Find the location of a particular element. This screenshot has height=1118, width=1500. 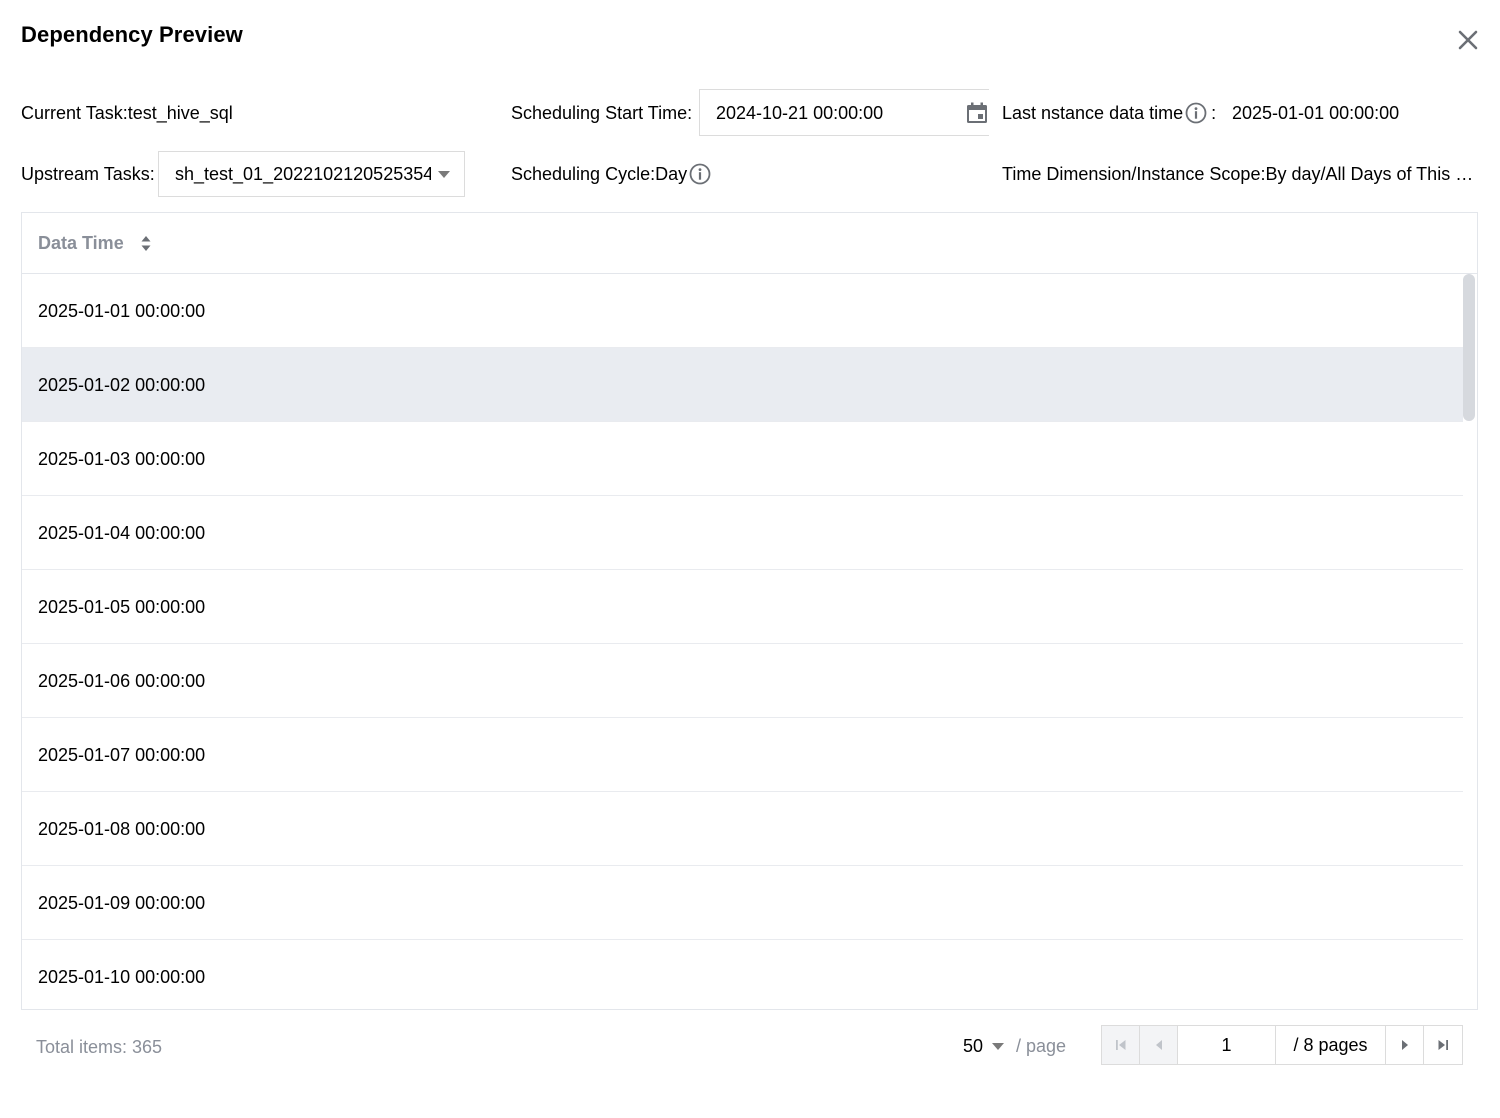

data-time-cell: 2025-01-10 00:00:00 is located at coordinates (122, 977).